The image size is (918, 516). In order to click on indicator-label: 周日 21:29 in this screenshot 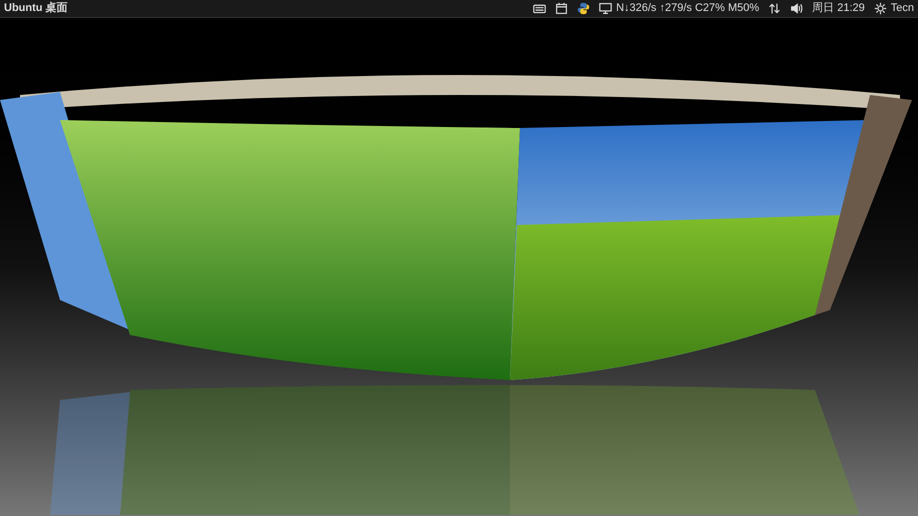, I will do `click(838, 8)`.